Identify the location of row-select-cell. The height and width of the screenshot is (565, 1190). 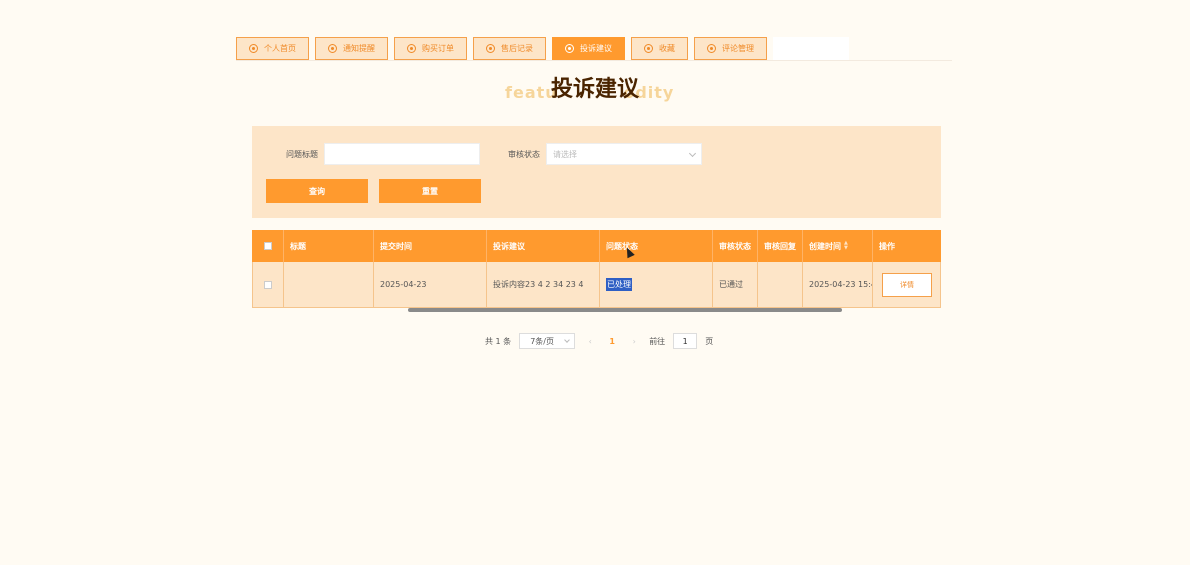
(268, 284).